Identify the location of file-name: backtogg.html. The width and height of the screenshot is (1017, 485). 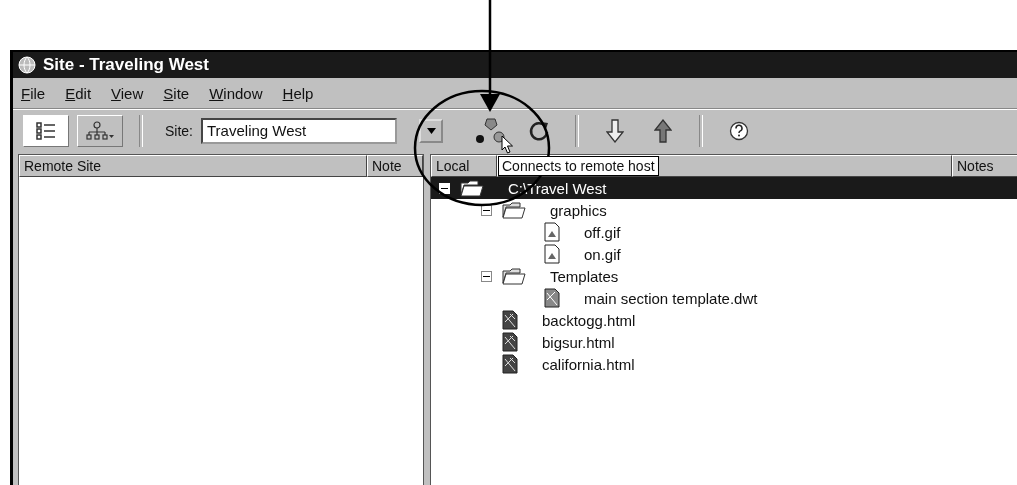
(589, 320).